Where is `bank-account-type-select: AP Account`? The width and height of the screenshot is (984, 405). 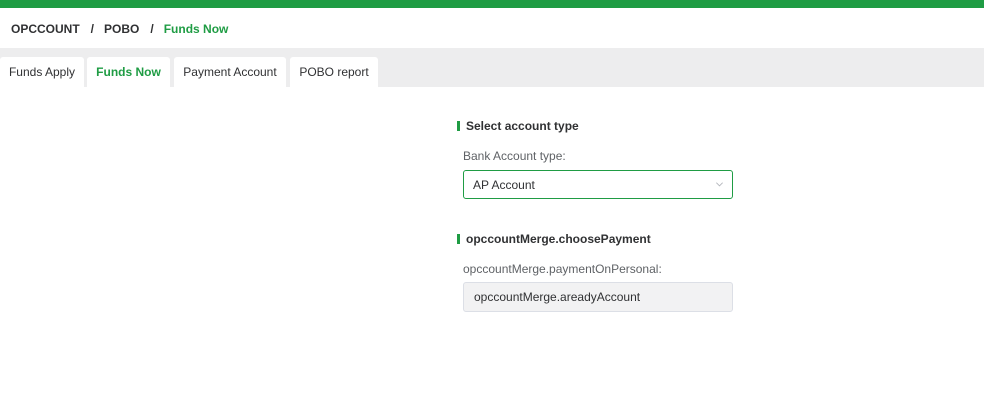
bank-account-type-select: AP Account is located at coordinates (598, 184).